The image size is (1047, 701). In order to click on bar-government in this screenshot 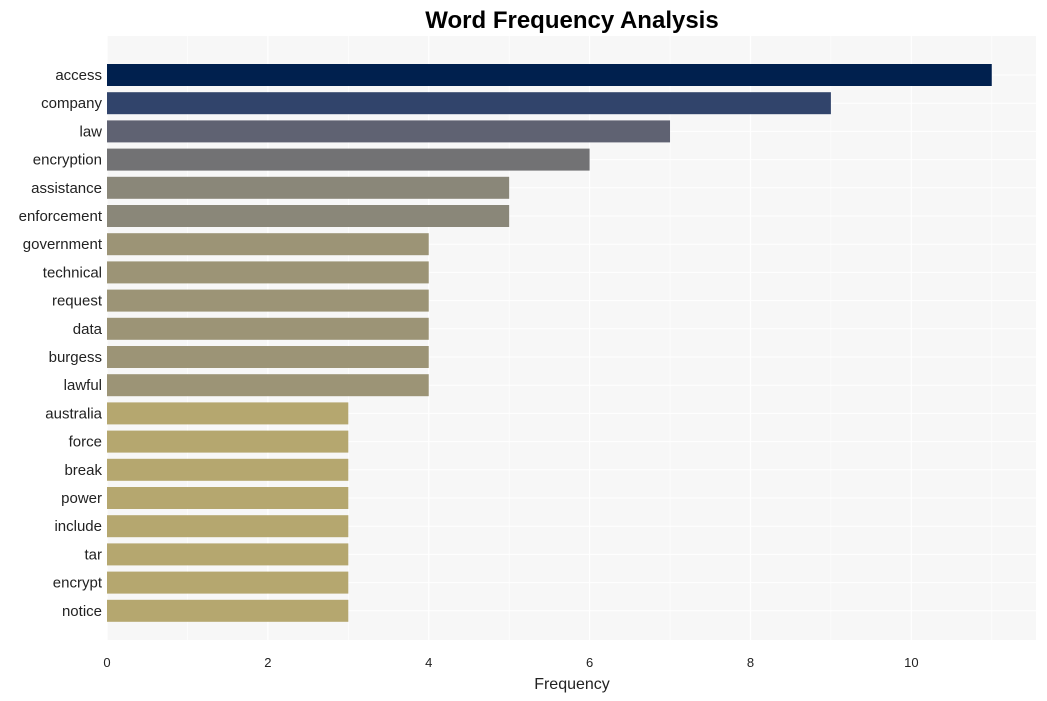, I will do `click(268, 244)`.